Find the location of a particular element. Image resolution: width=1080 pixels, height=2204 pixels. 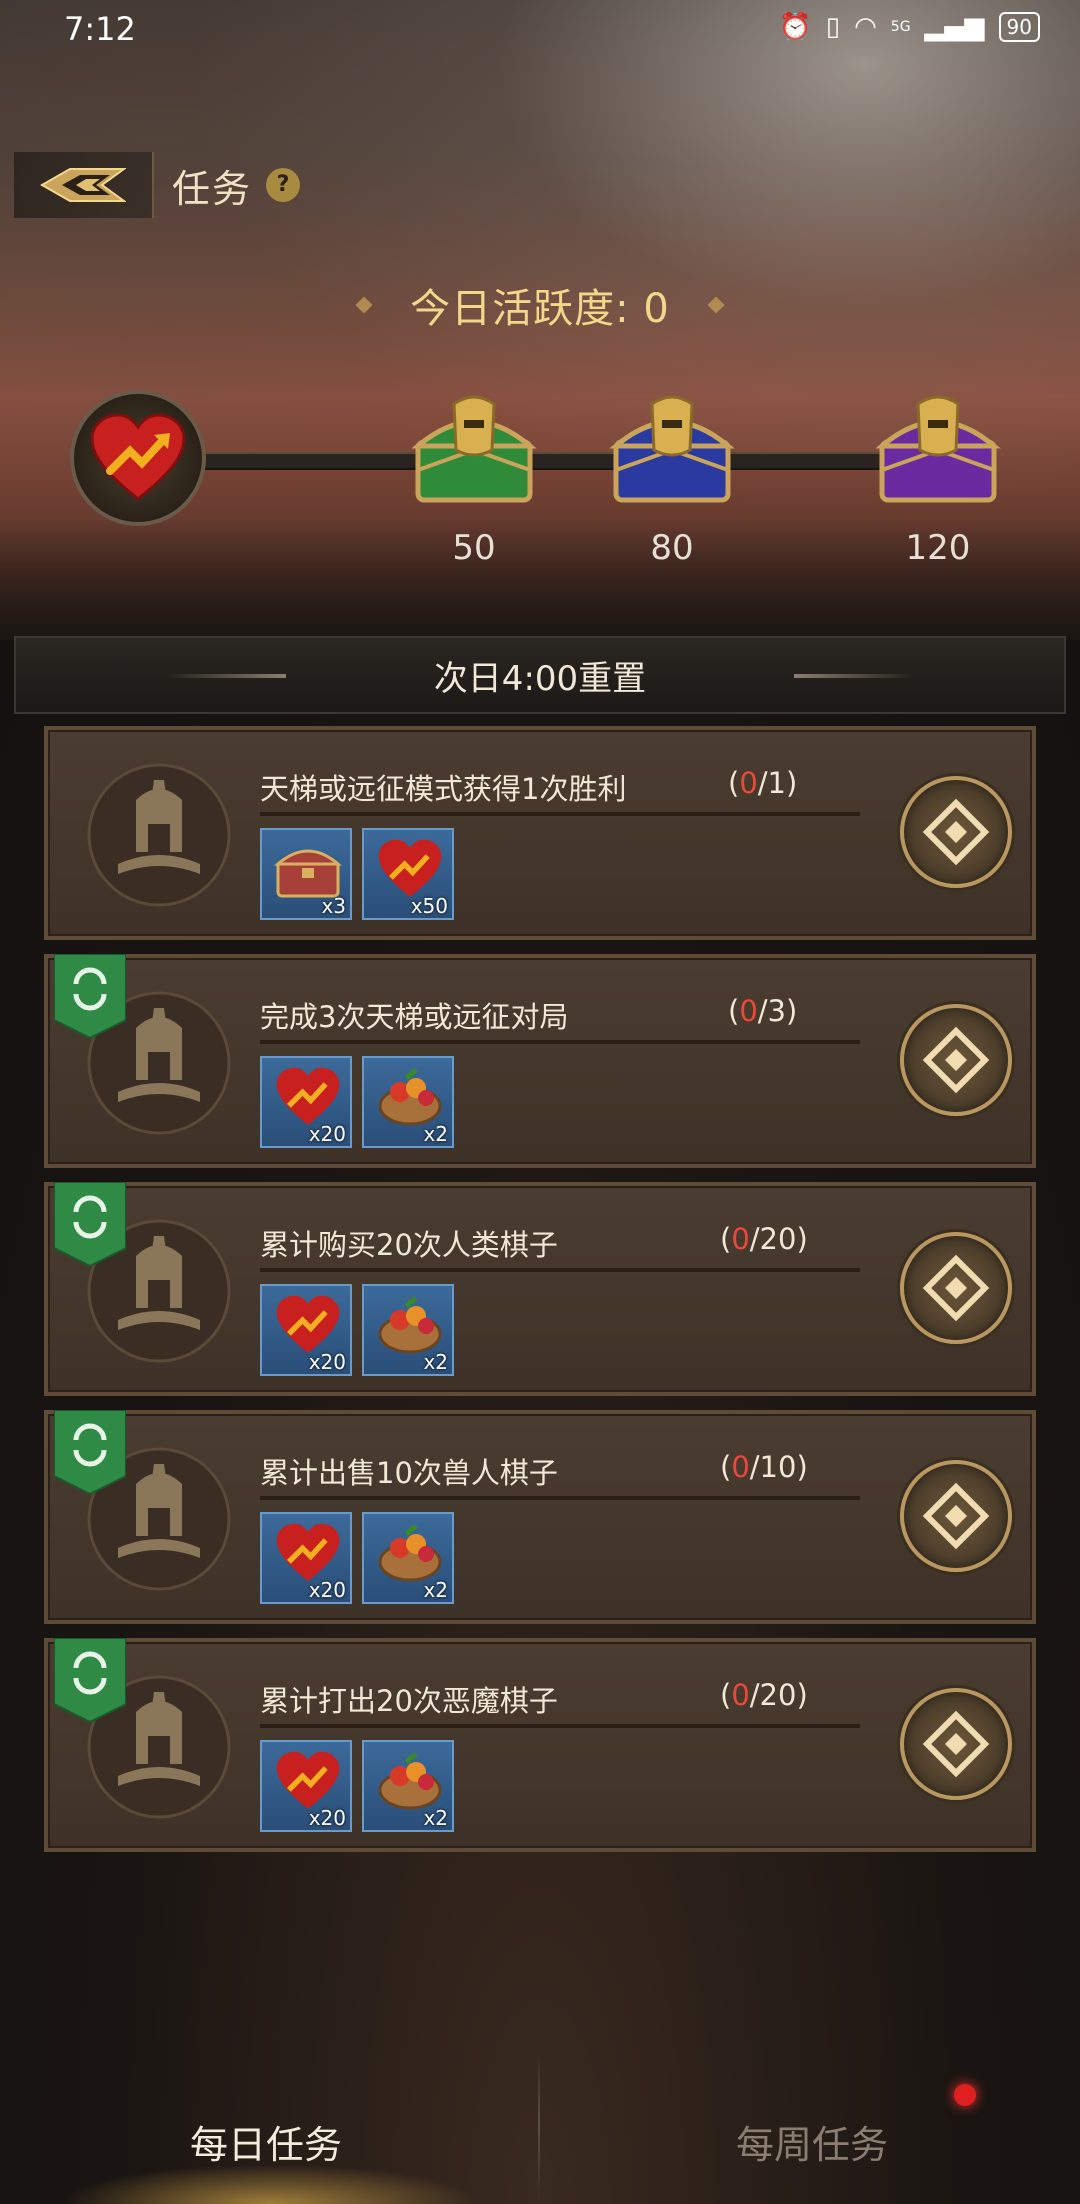

reward-item: x3 is located at coordinates (306, 874).